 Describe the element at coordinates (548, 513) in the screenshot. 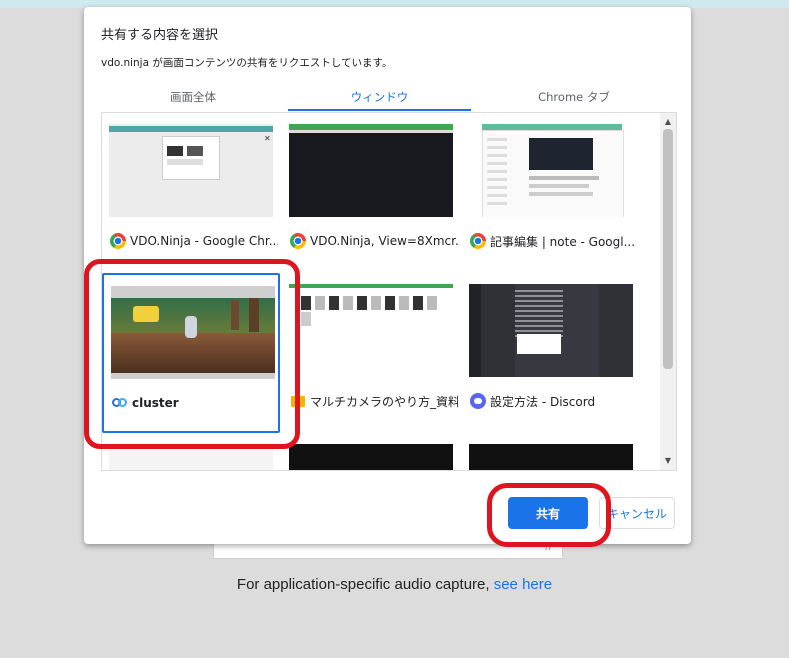

I see `share-button: 共有` at that location.